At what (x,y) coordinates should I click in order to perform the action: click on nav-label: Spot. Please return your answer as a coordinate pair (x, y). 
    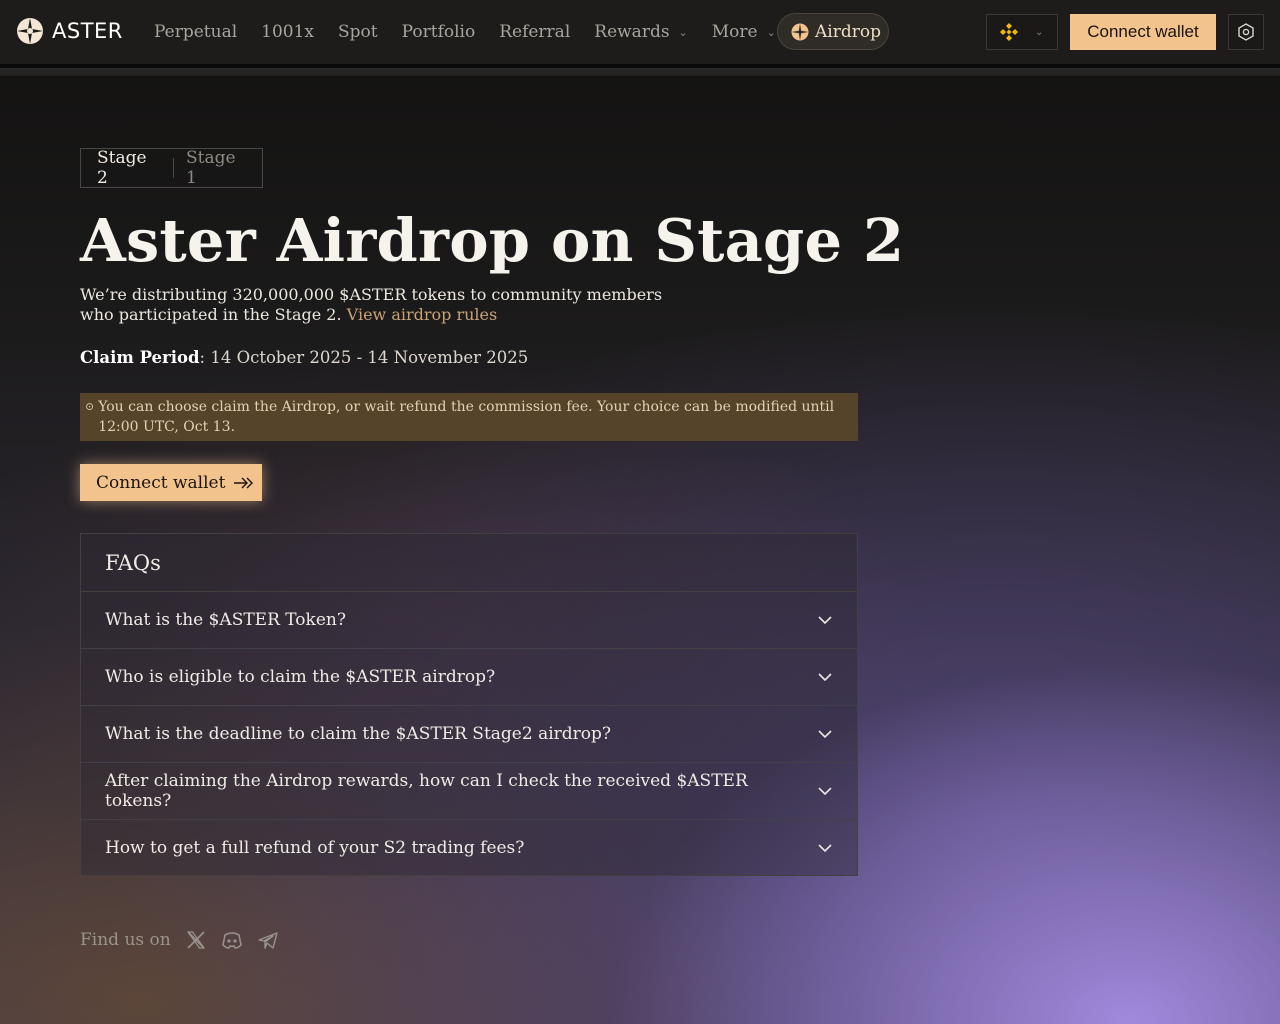
    Looking at the image, I should click on (358, 32).